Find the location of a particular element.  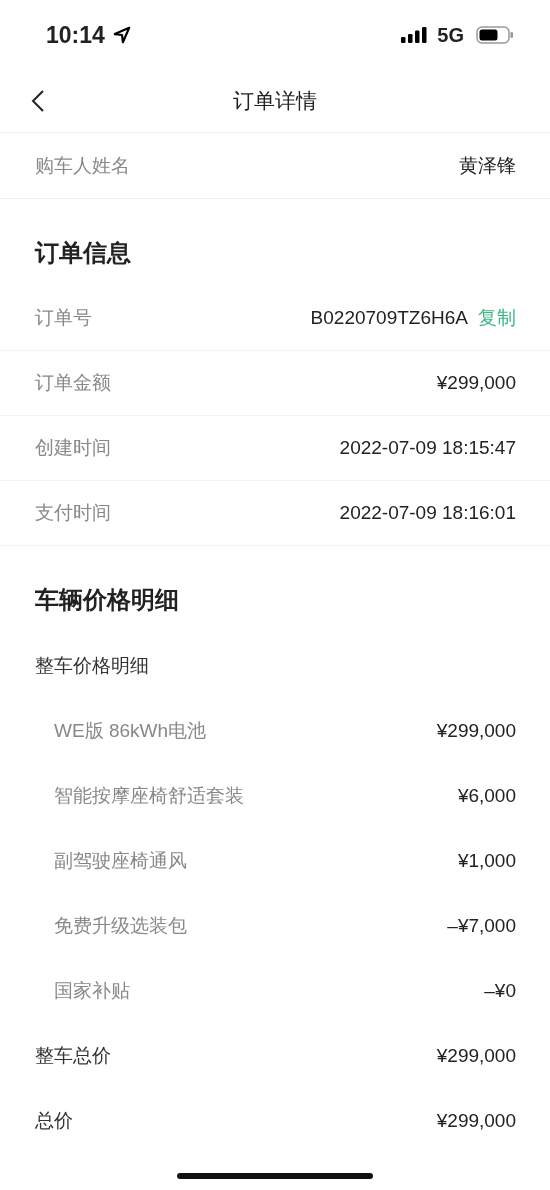

row-label: 免费升级选装包 is located at coordinates (120, 925).